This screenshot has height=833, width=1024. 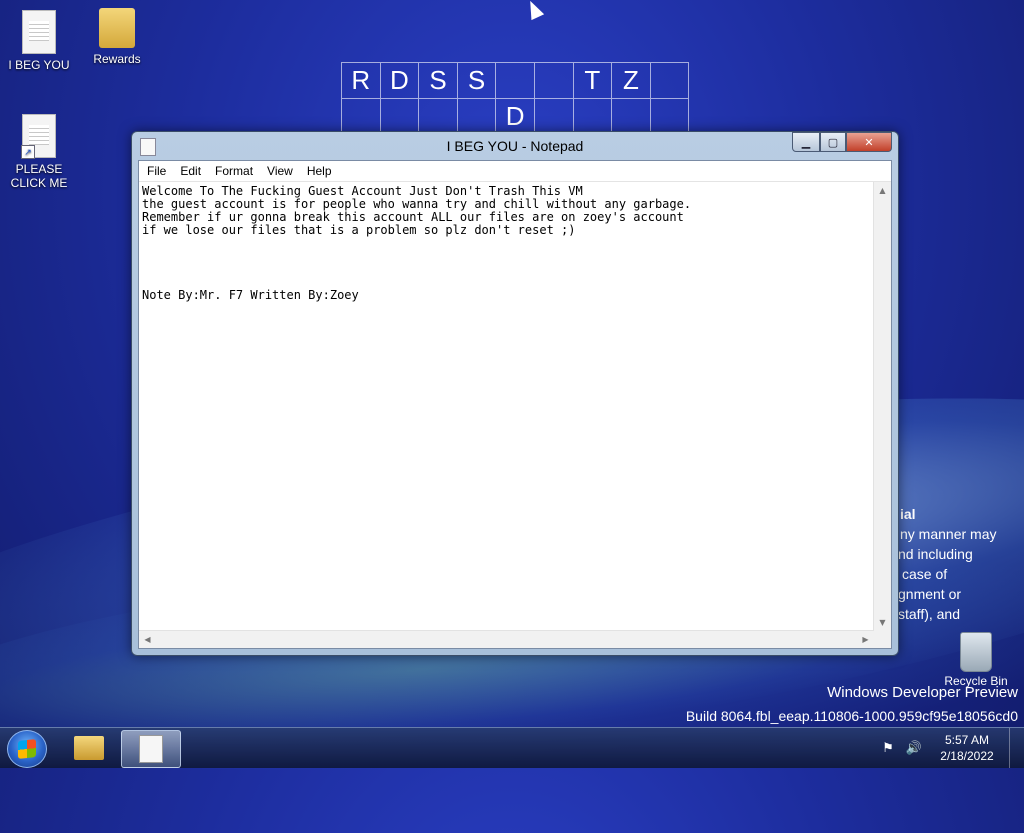 What do you see at coordinates (39, 176) in the screenshot?
I see `desktop-icon-label: PLEASE CLICK ME` at bounding box center [39, 176].